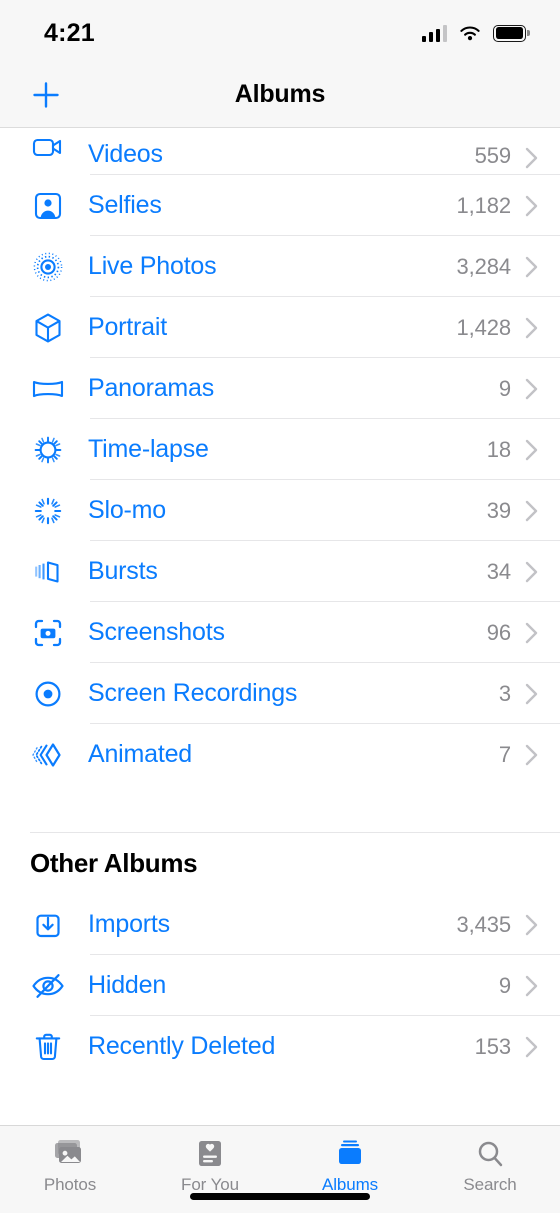 Image resolution: width=560 pixels, height=1213 pixels. Describe the element at coordinates (470, 33) in the screenshot. I see `wifi-icon` at that location.